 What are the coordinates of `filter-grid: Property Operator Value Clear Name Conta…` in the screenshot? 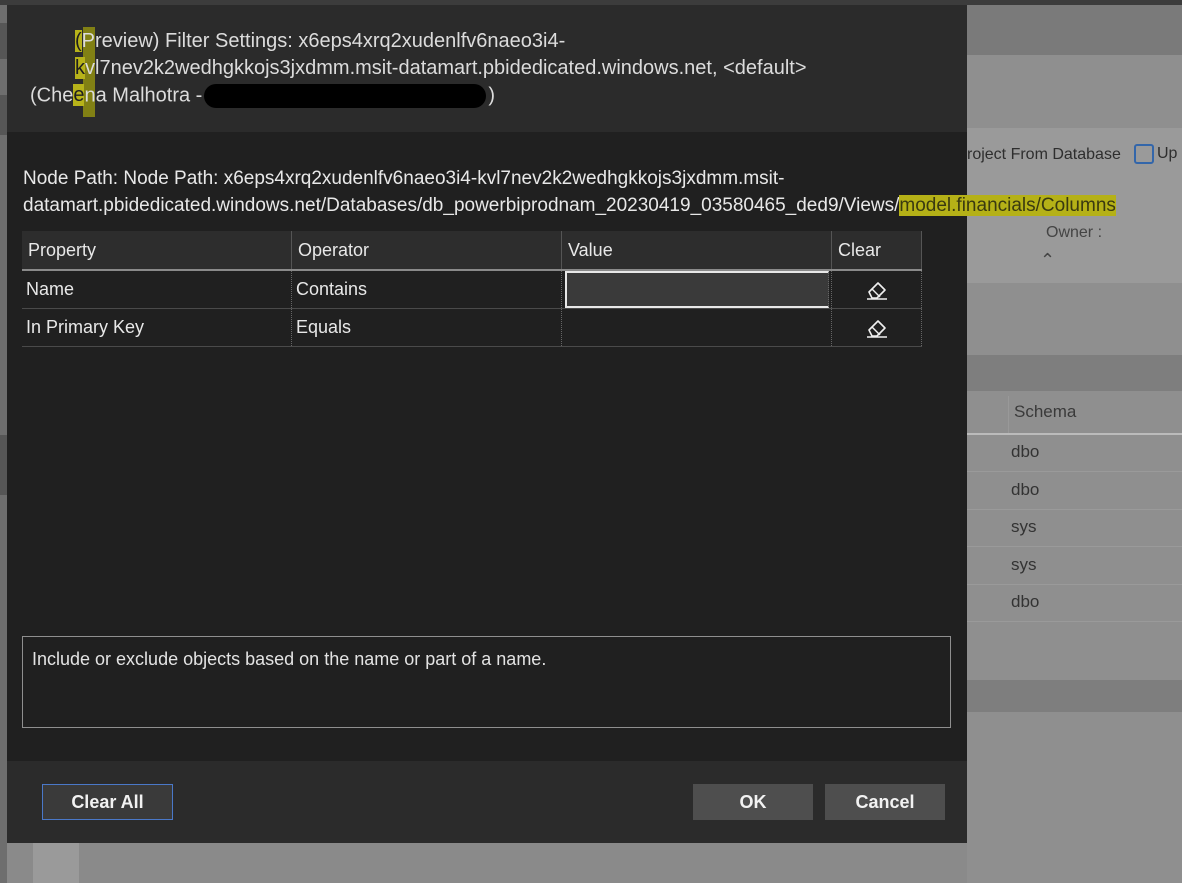 It's located at (472, 289).